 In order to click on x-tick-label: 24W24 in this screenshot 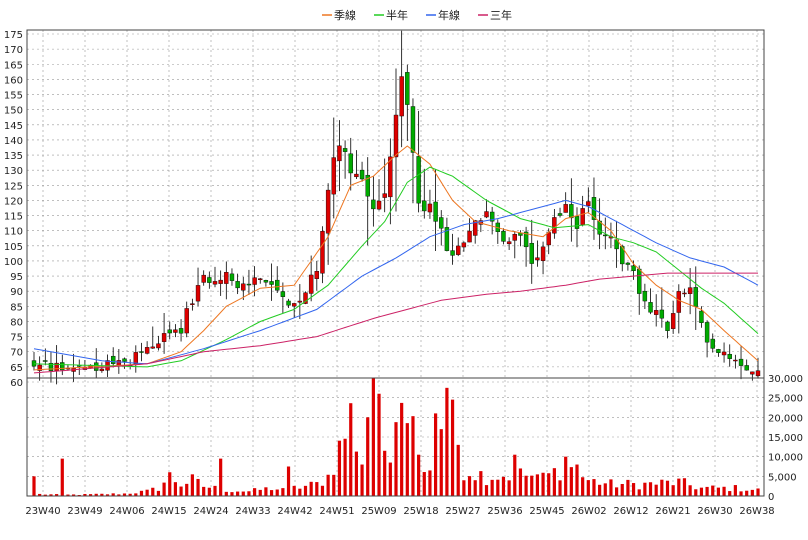, I will do `click(210, 511)`.